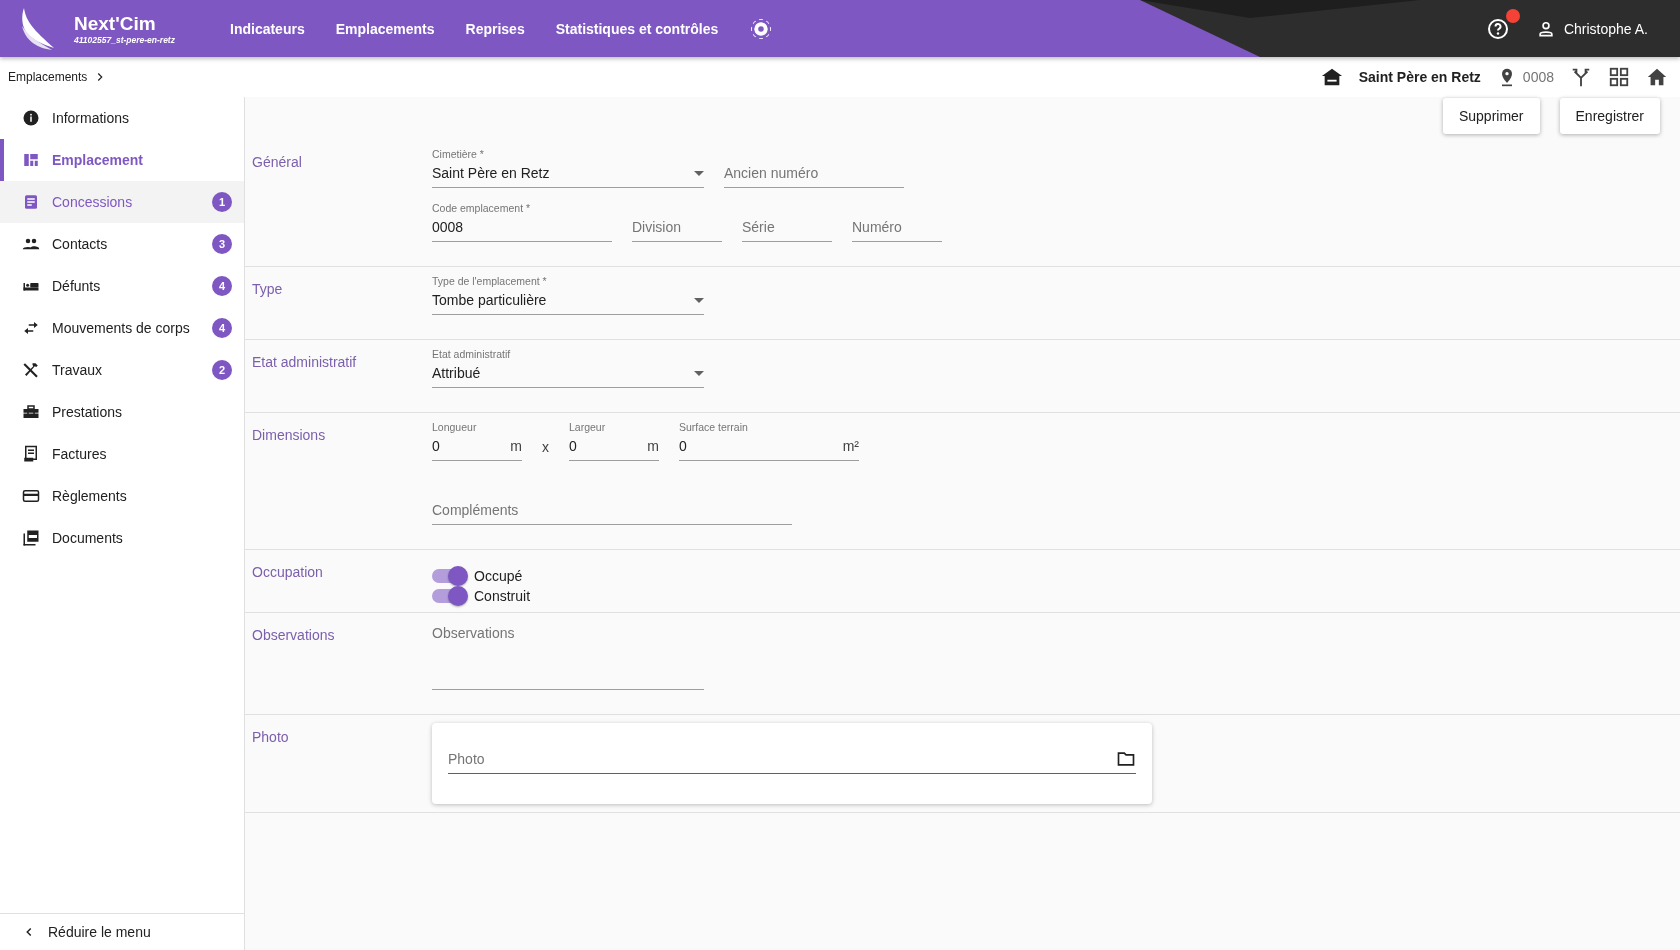 Image resolution: width=1680 pixels, height=950 pixels. I want to click on sidebar-item: Travaux 2, so click(122, 370).